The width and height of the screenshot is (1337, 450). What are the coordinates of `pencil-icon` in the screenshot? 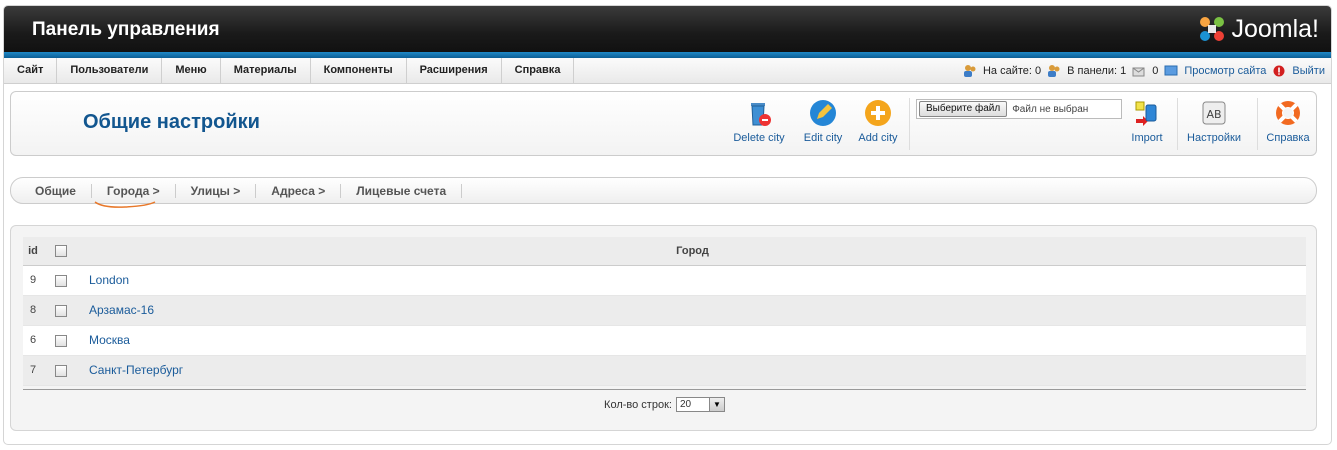 It's located at (823, 113).